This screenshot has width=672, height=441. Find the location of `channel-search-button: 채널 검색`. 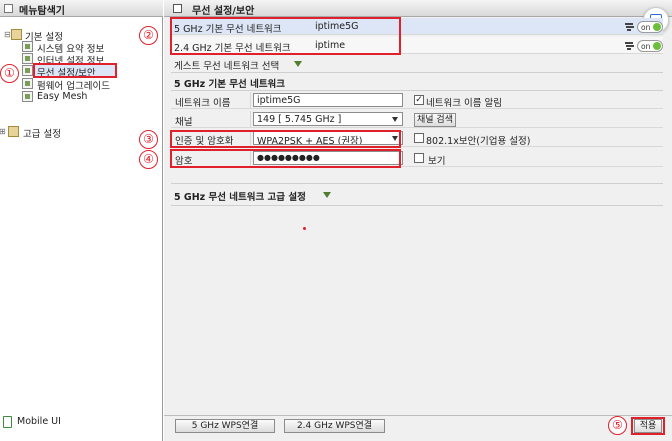

channel-search-button: 채널 검색 is located at coordinates (435, 120).